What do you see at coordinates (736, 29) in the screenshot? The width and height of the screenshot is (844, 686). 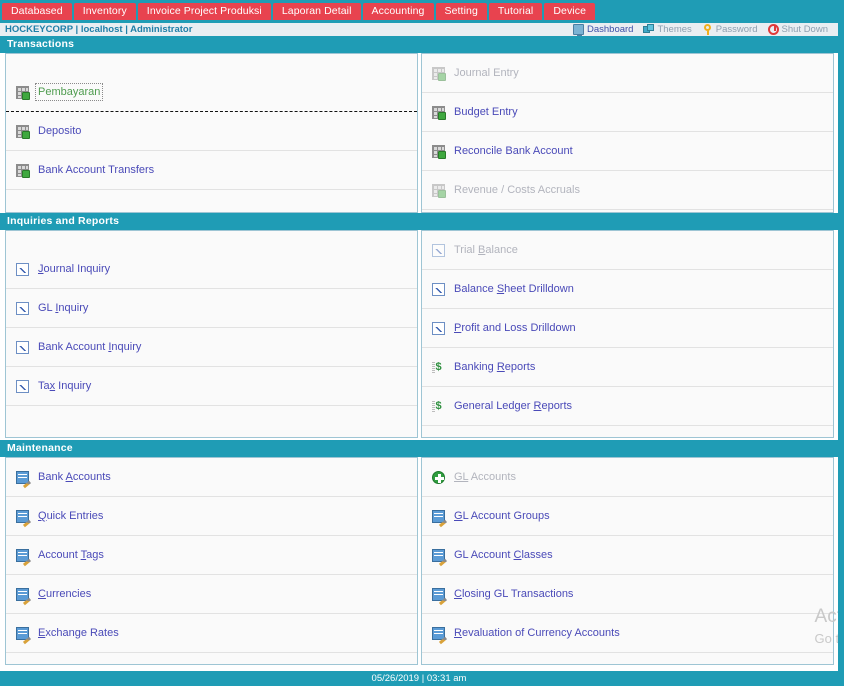 I see `tool-label: Password` at bounding box center [736, 29].